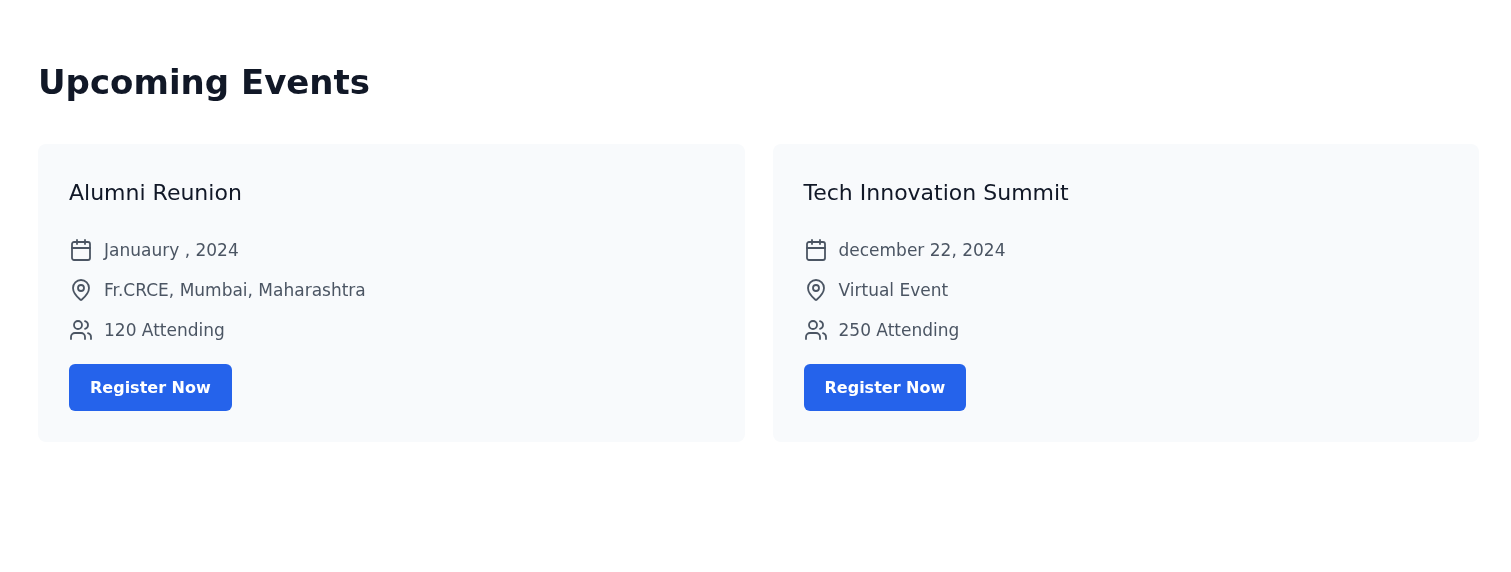  I want to click on event-title: Alumni Reunion, so click(155, 193).